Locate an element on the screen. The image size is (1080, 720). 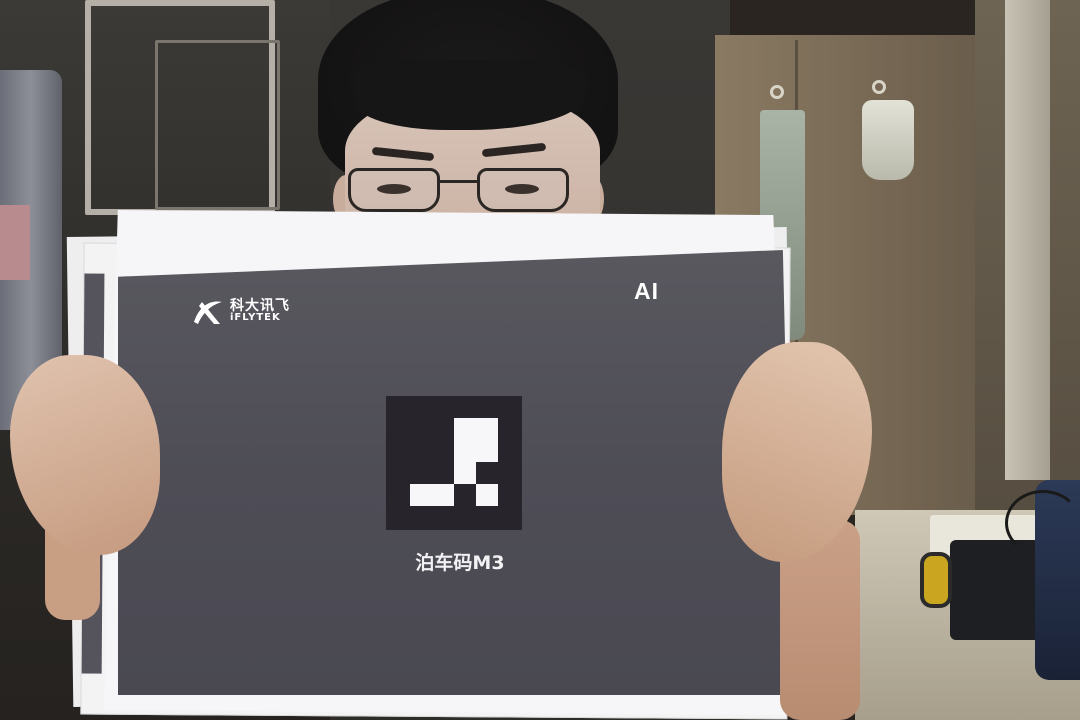
glasses-bridge is located at coordinates (459, 181).